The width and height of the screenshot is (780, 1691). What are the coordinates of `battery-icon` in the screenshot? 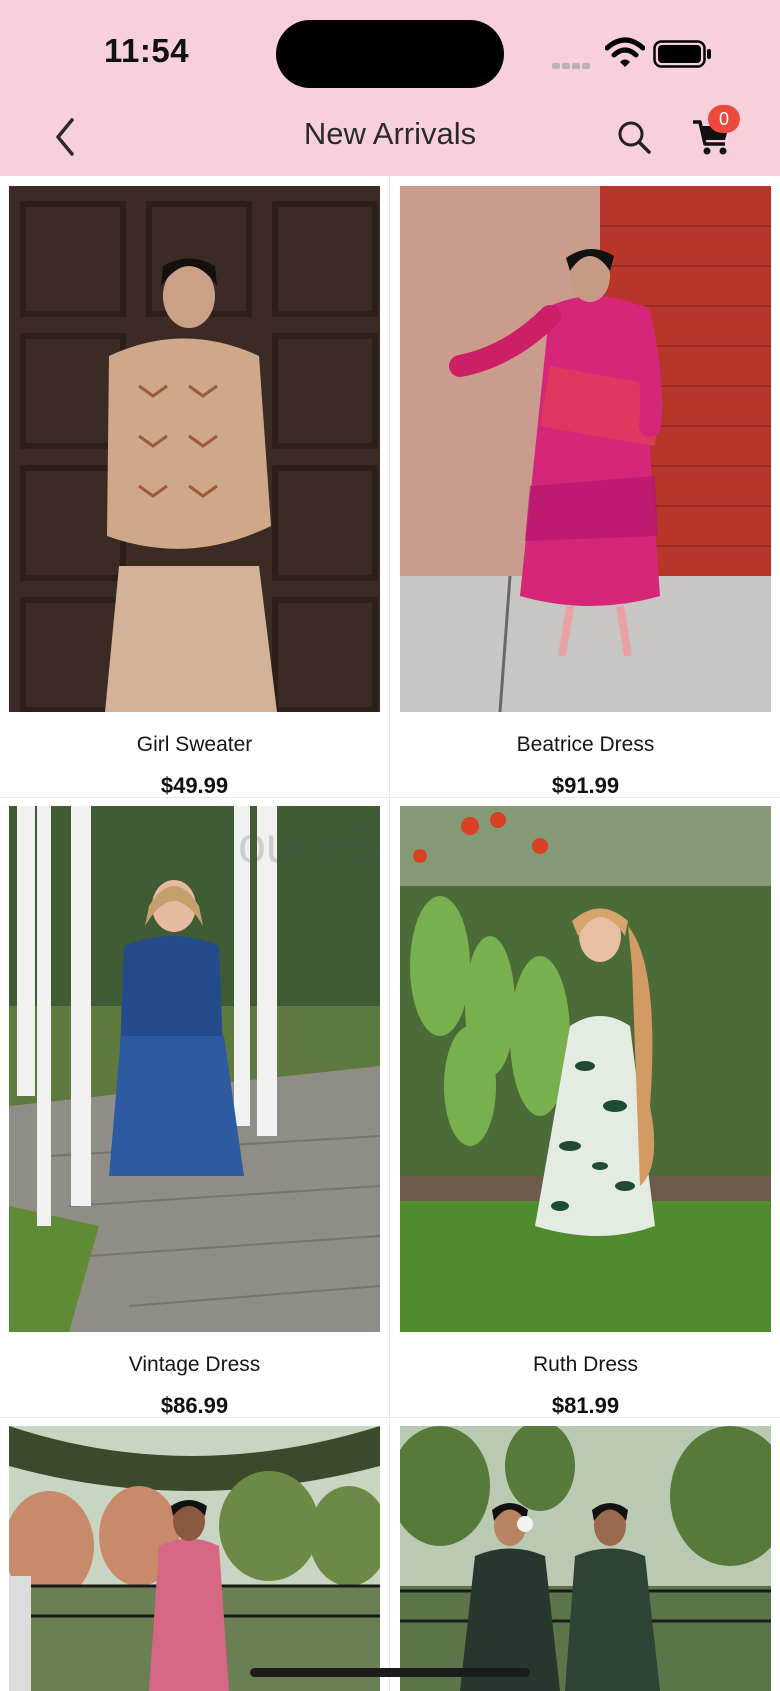 It's located at (682, 54).